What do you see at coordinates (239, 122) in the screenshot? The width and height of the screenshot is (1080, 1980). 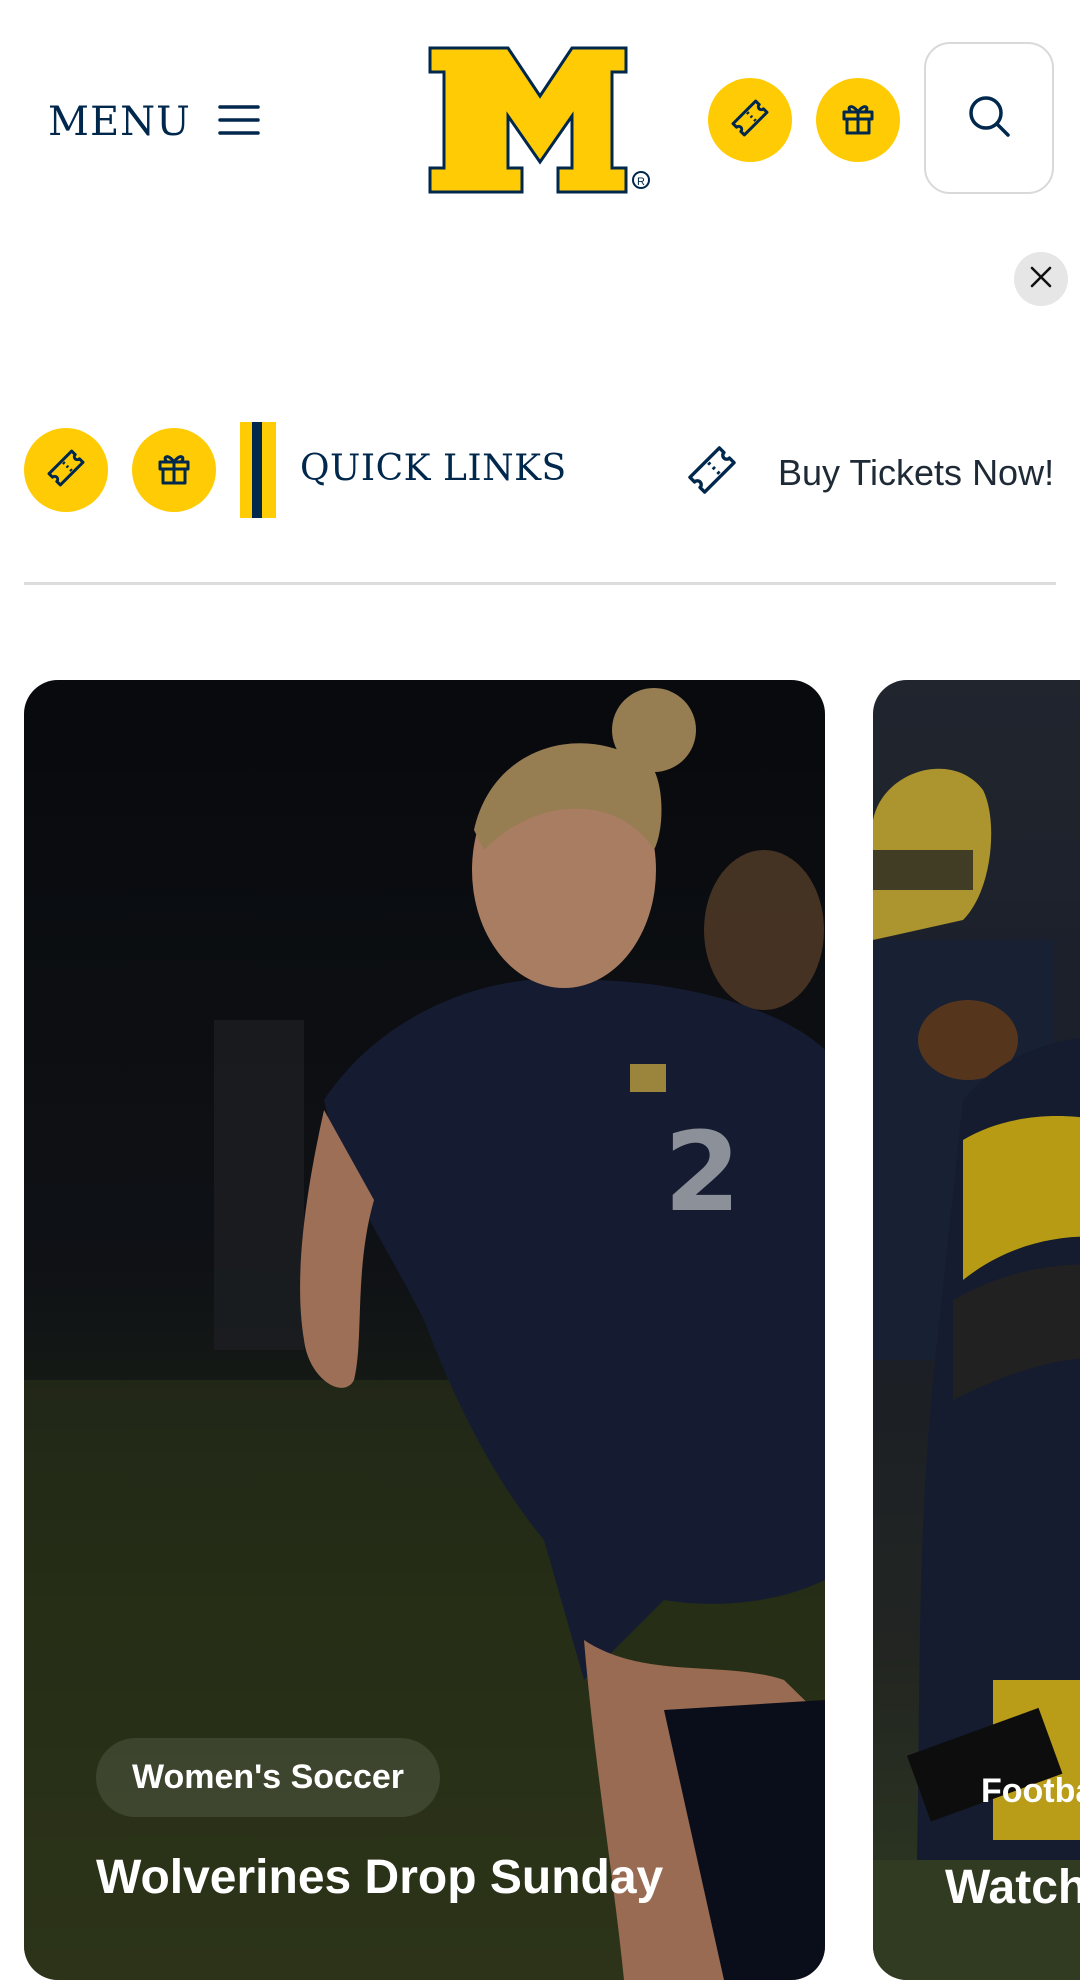 I see `hamburger-icon` at bounding box center [239, 122].